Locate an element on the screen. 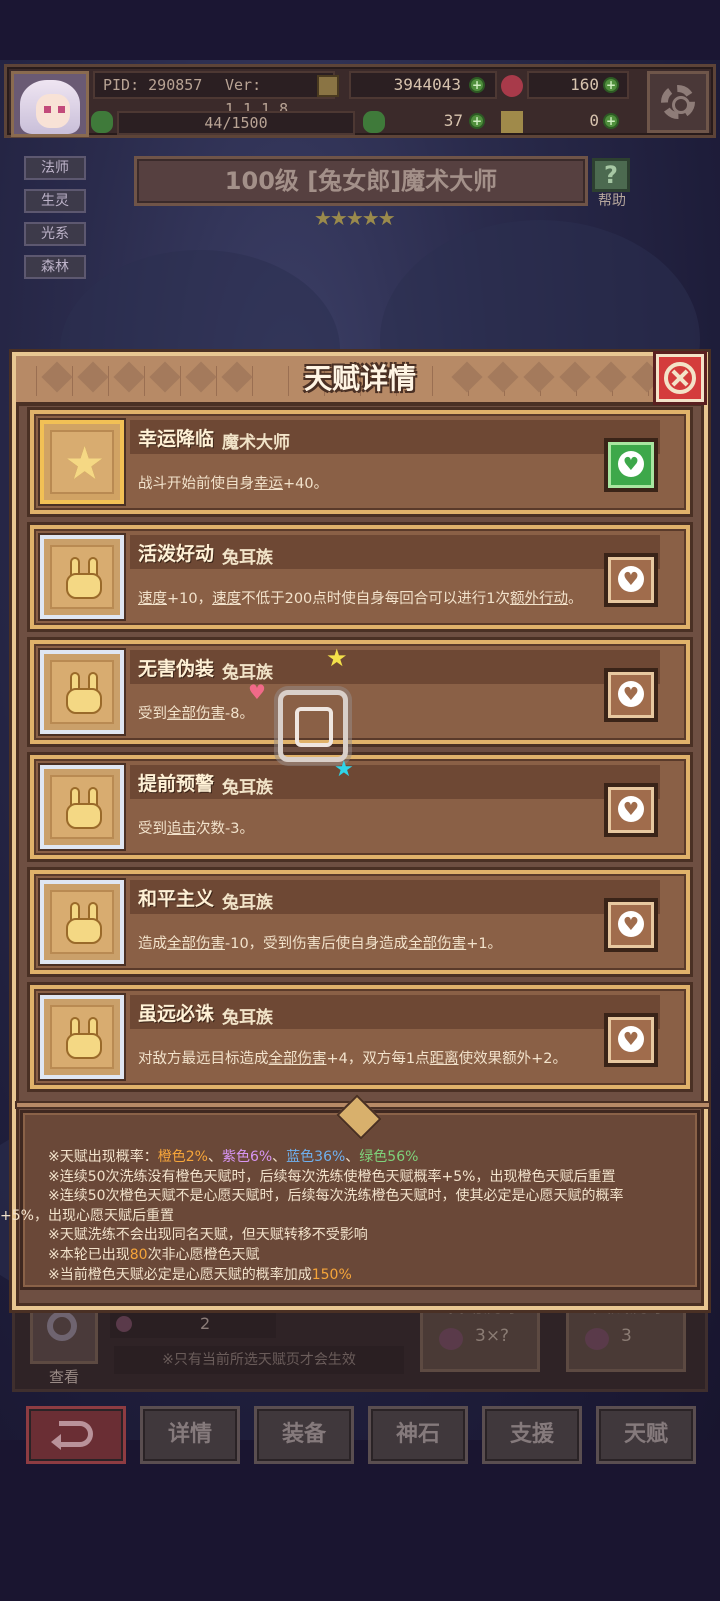  talent-description: 对敌方最远目标造成全部伤害+4，双方每1点距离使效果额外+2。 is located at coordinates (352, 1057).